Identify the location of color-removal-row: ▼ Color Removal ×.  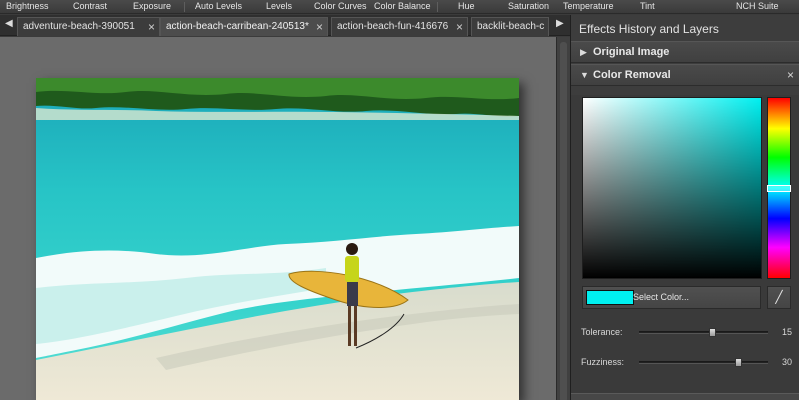
(685, 75).